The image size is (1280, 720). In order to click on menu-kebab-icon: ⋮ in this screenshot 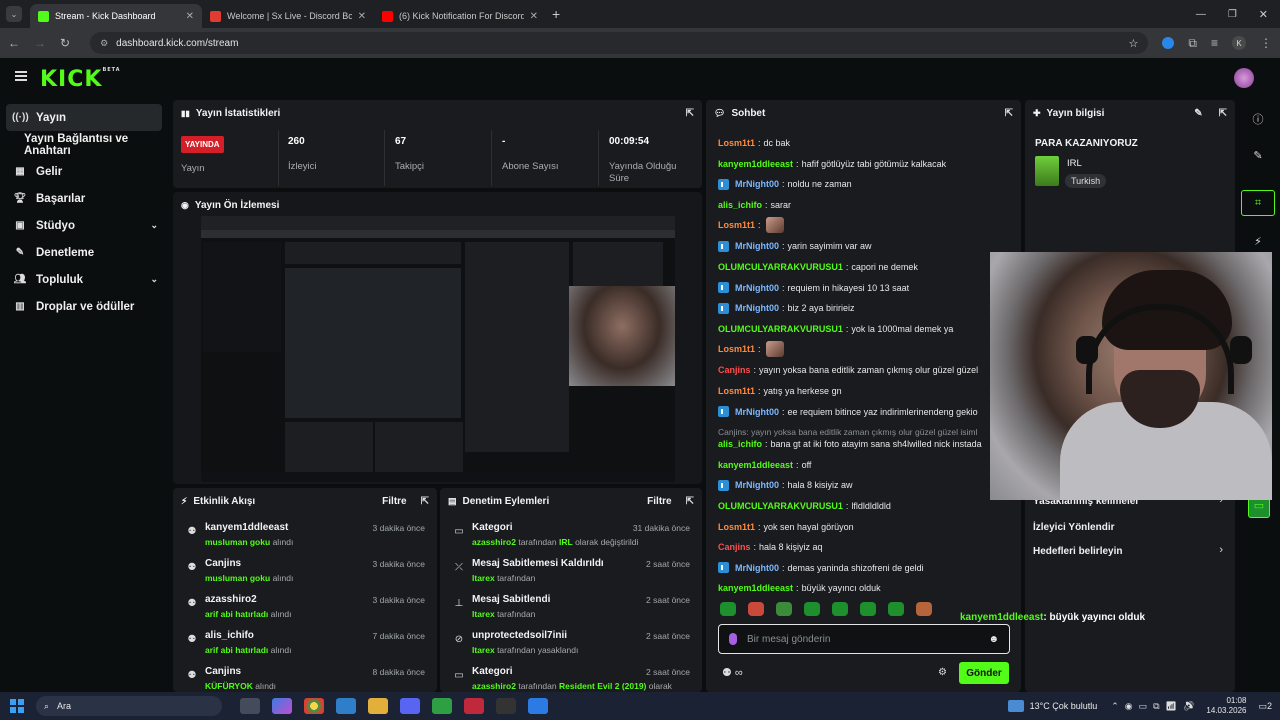, I will do `click(1266, 43)`.